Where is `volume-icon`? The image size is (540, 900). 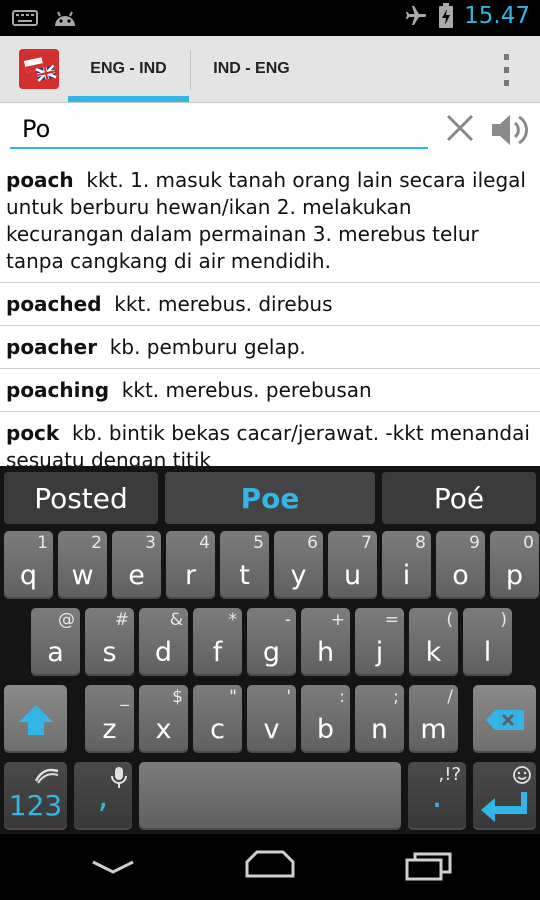
volume-icon is located at coordinates (509, 130).